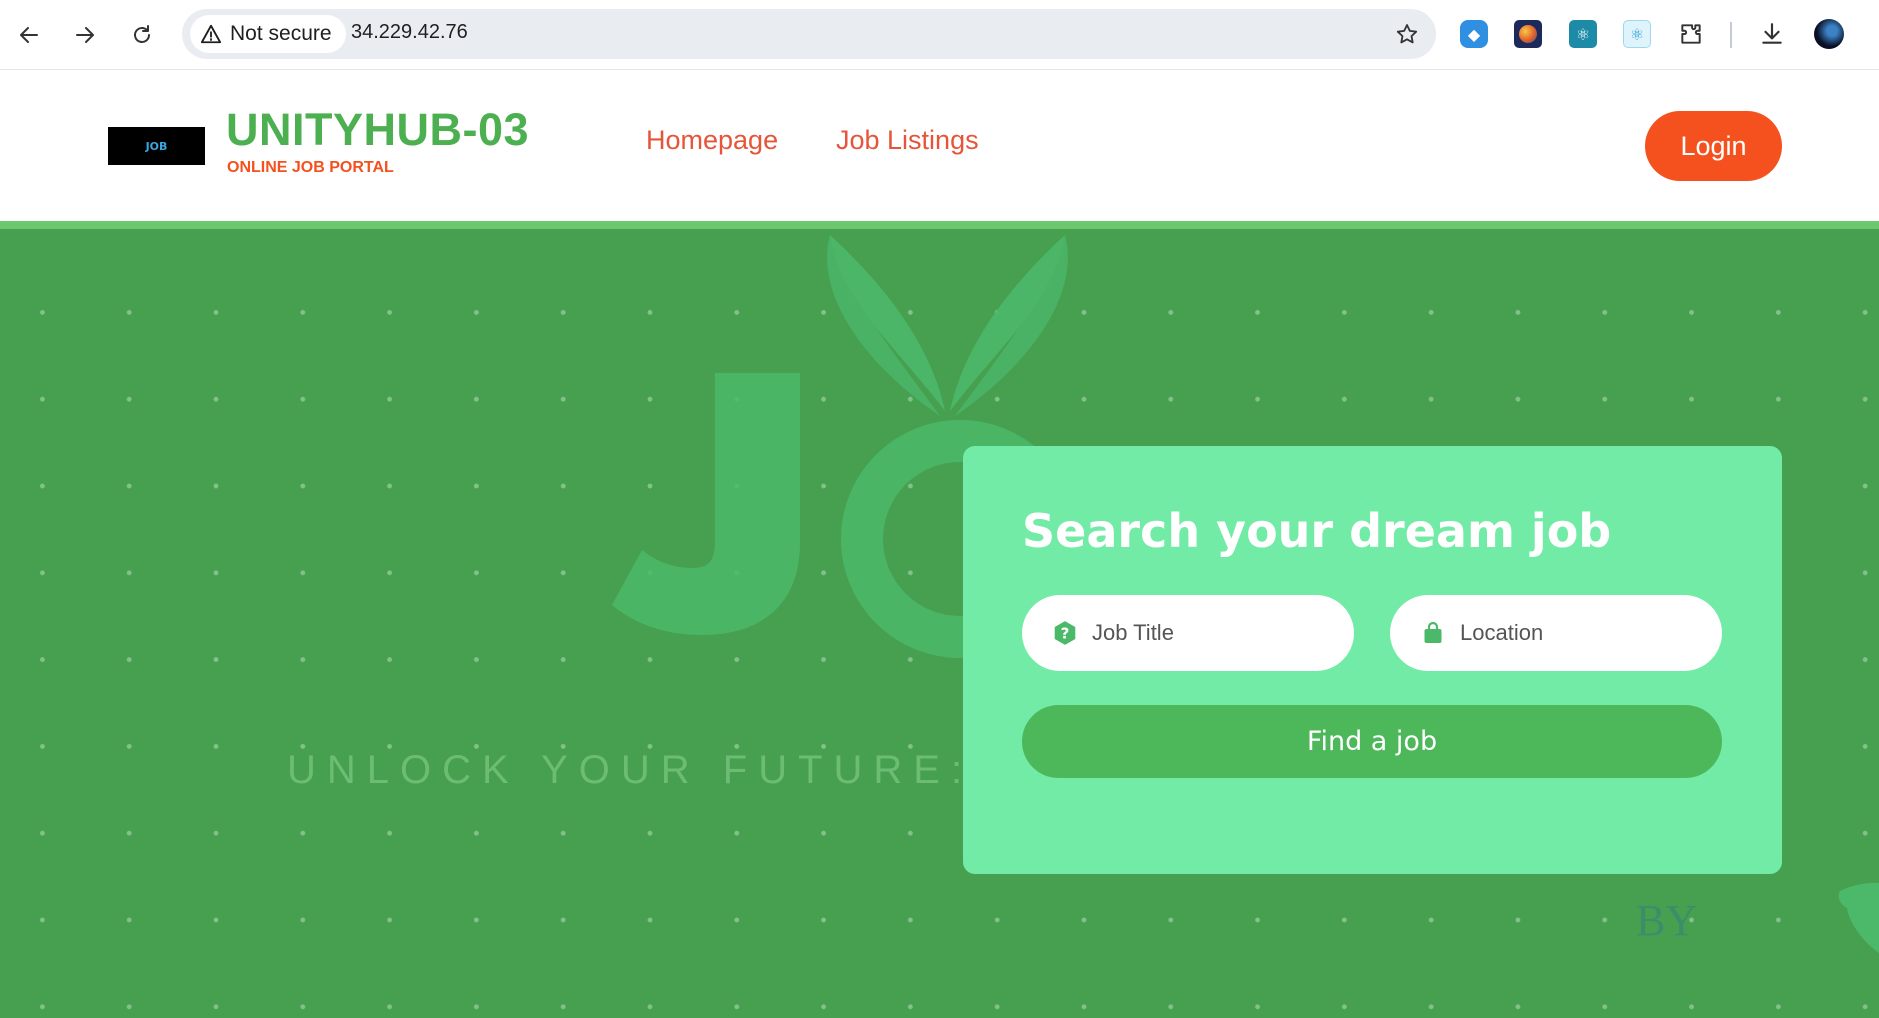  I want to click on arrow-right-icon, so click(85, 35).